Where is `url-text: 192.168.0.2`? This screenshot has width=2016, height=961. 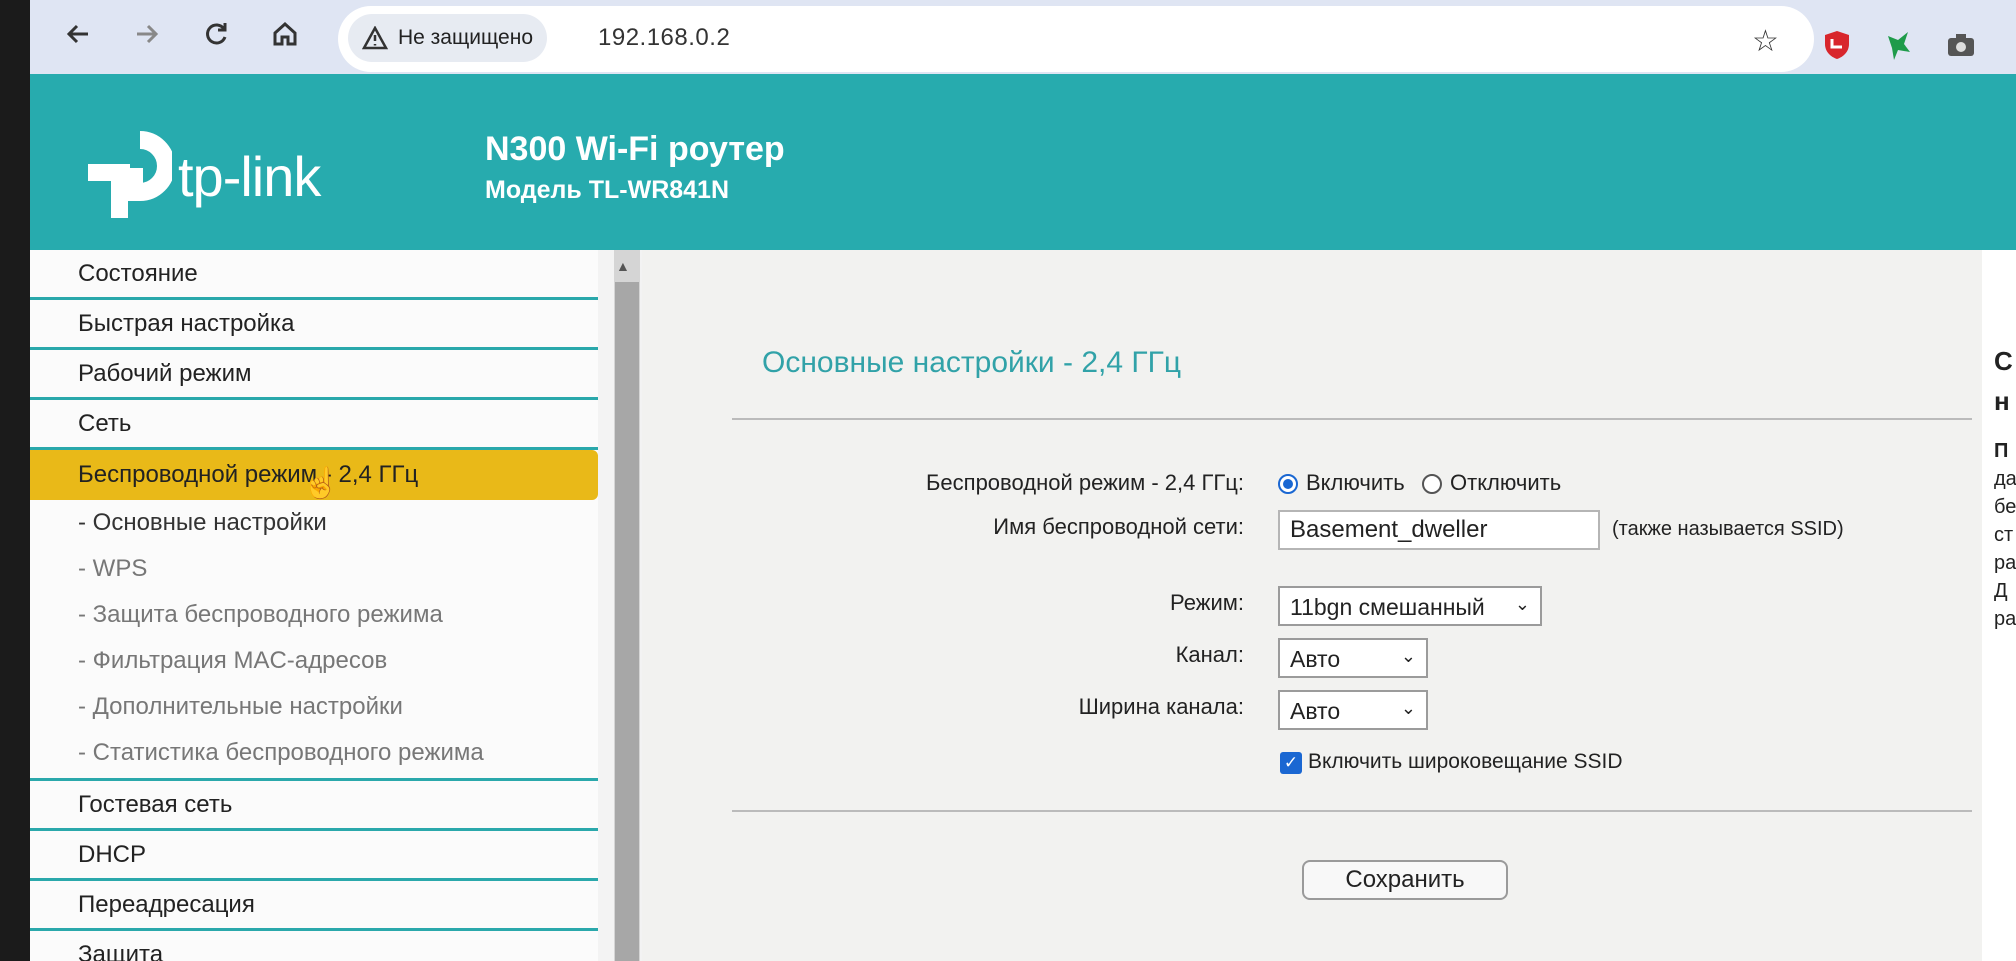 url-text: 192.168.0.2 is located at coordinates (664, 38).